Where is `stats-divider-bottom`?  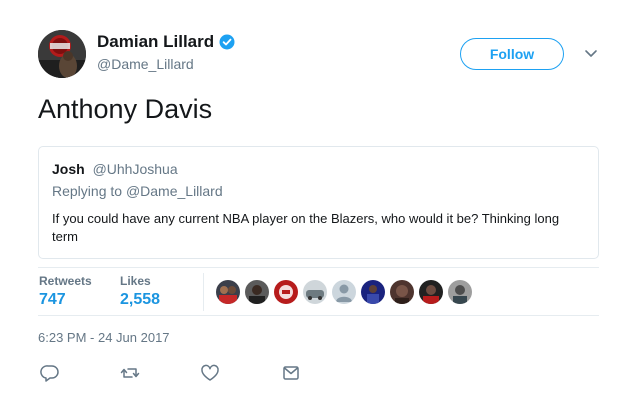 stats-divider-bottom is located at coordinates (318, 315).